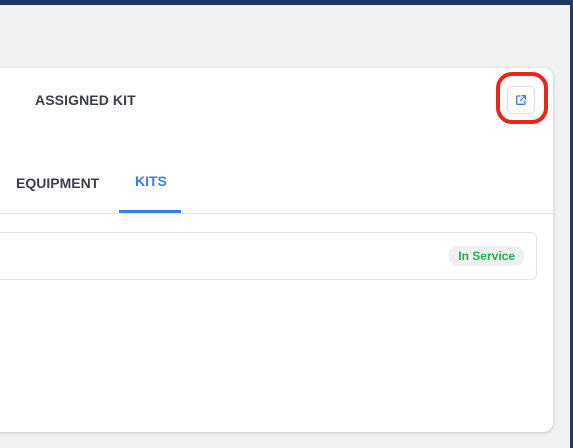 Image resolution: width=573 pixels, height=448 pixels. What do you see at coordinates (276, 184) in the screenshot?
I see `tab-bar: EQUIPMENT KITS` at bounding box center [276, 184].